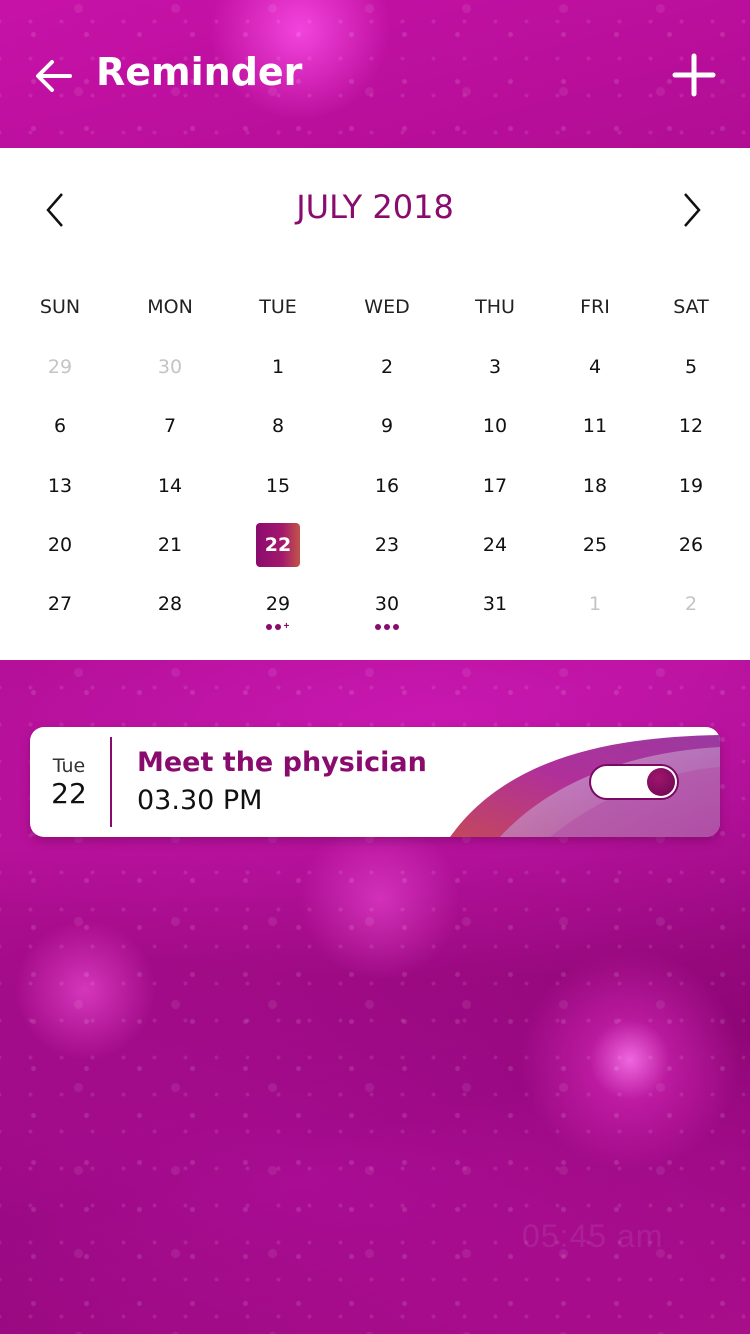  I want to click on month-title: JULY 2018, so click(375, 207).